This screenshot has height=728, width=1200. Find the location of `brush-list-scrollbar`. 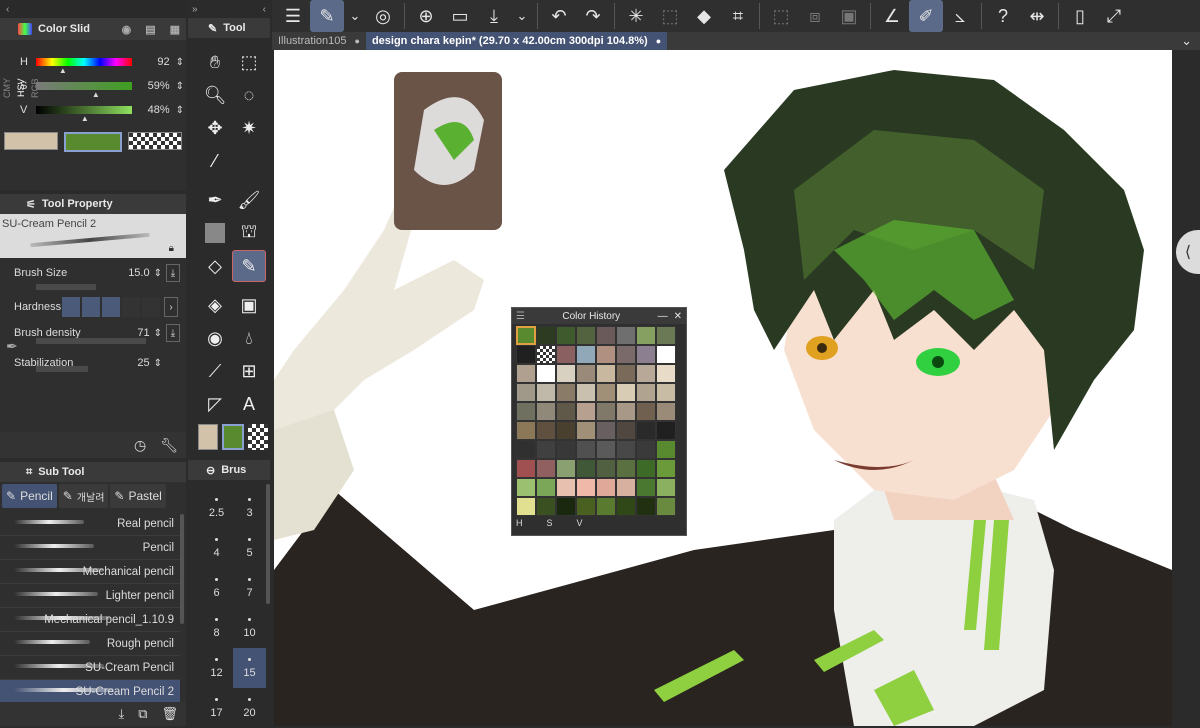

brush-list-scrollbar is located at coordinates (182, 569).